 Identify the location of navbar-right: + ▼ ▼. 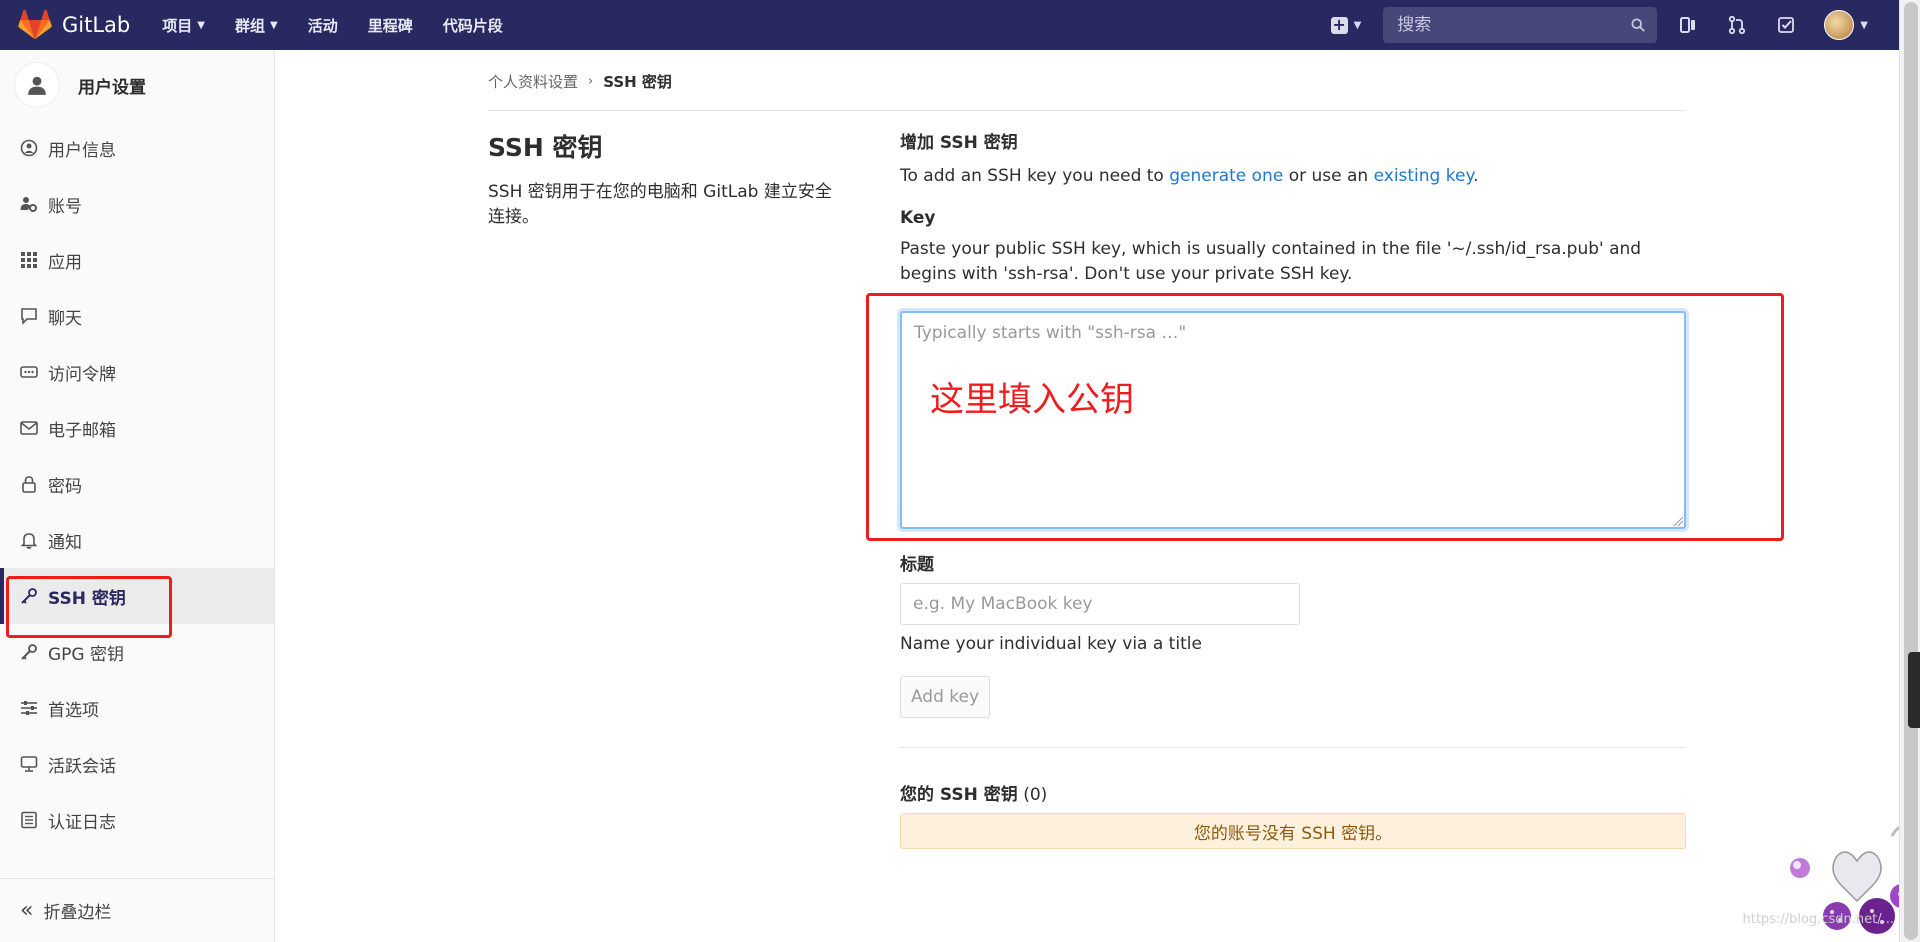
(1615, 25).